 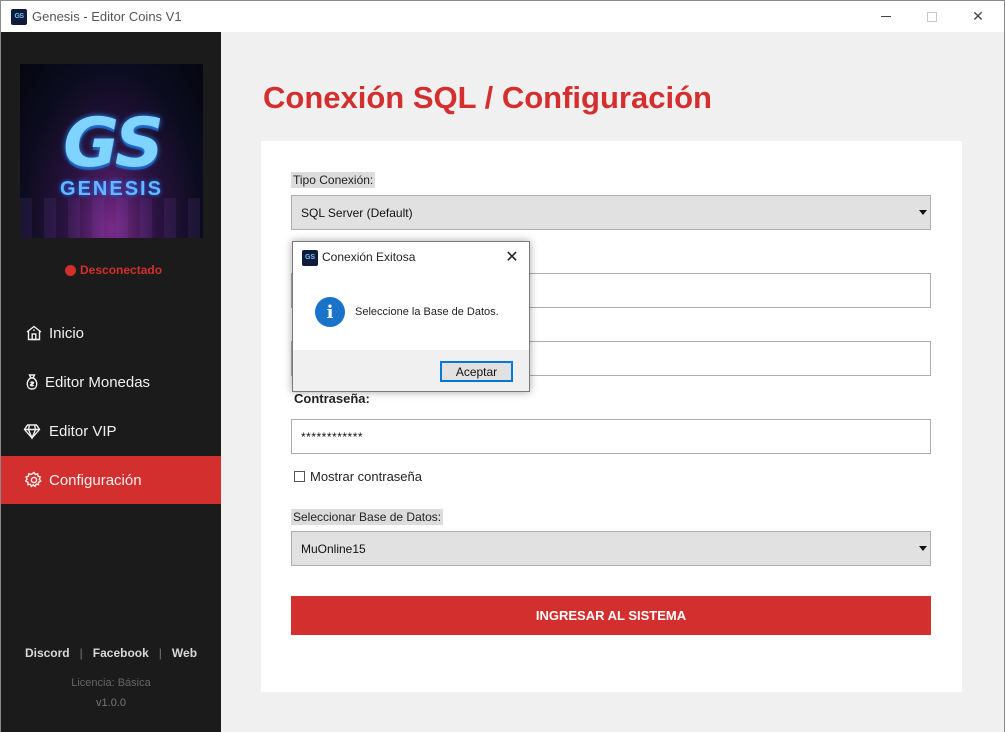 What do you see at coordinates (107, 16) in the screenshot?
I see `window-title: Genesis - Editor Coins V1` at bounding box center [107, 16].